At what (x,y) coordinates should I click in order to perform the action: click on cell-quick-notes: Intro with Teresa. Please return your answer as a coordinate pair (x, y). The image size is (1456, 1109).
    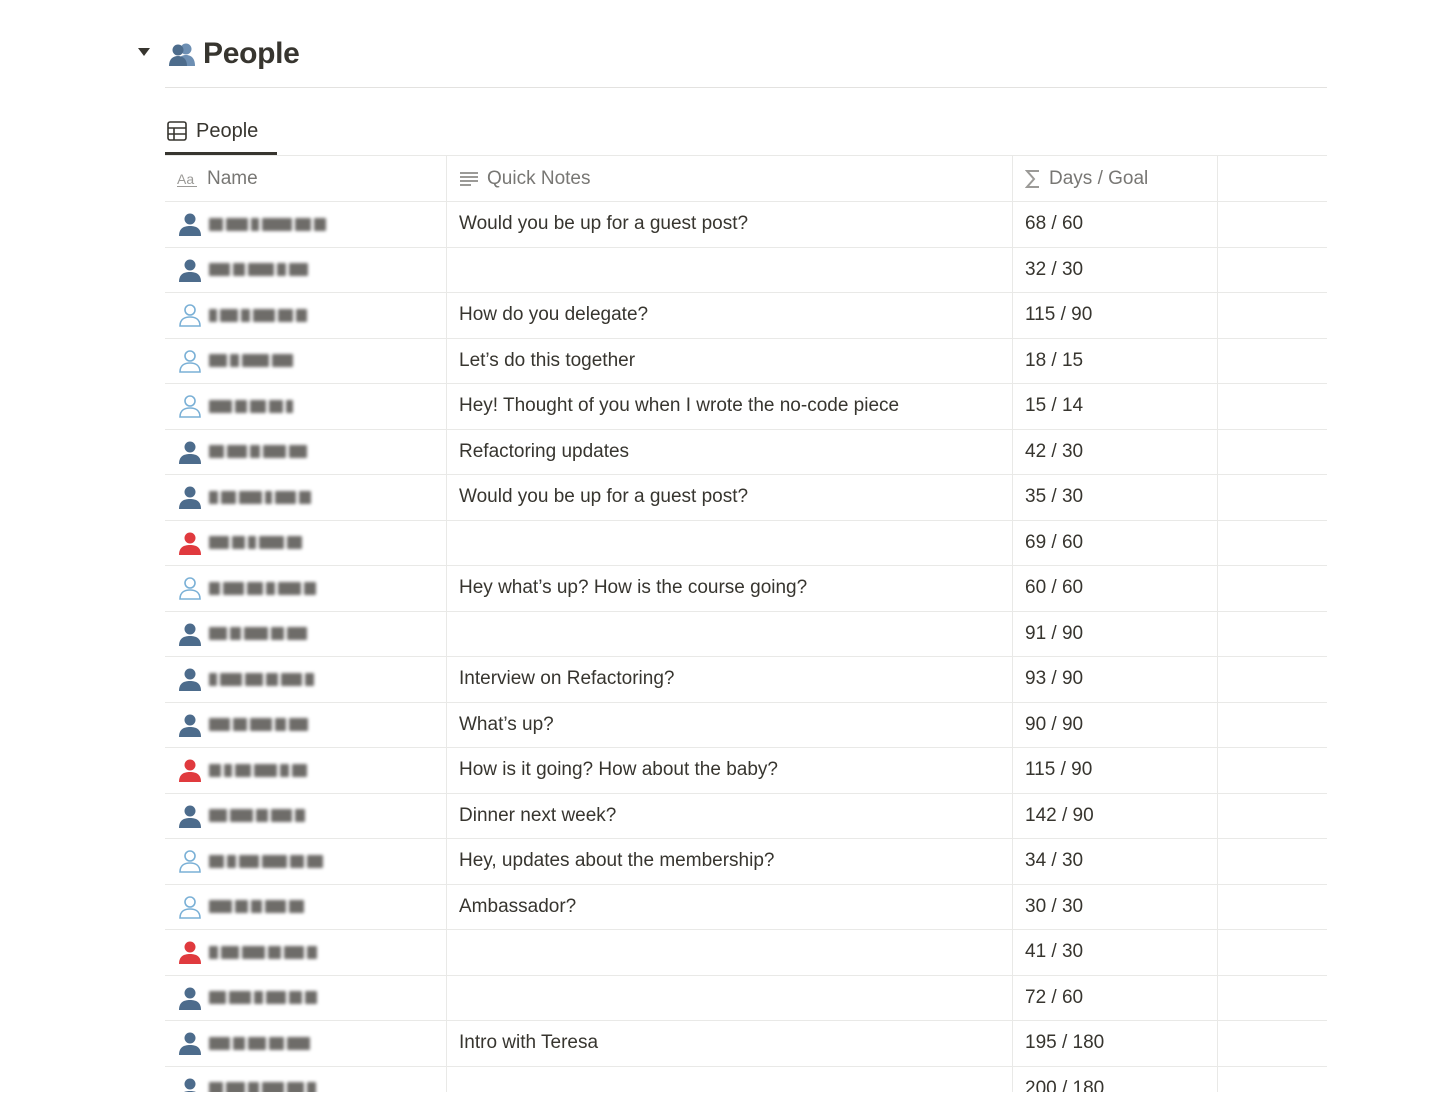
    Looking at the image, I should click on (730, 1043).